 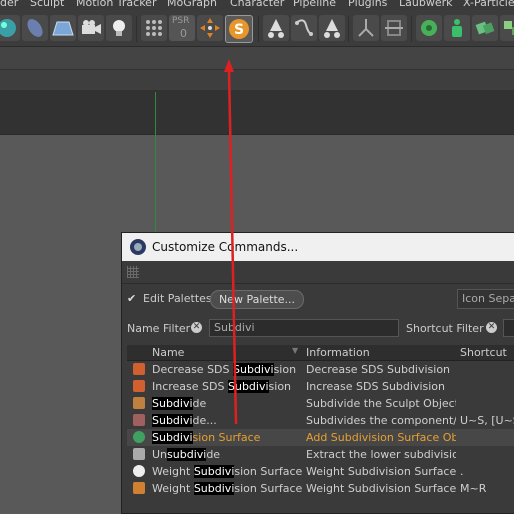 I want to click on decrease-sds-icon, so click(x=139, y=369).